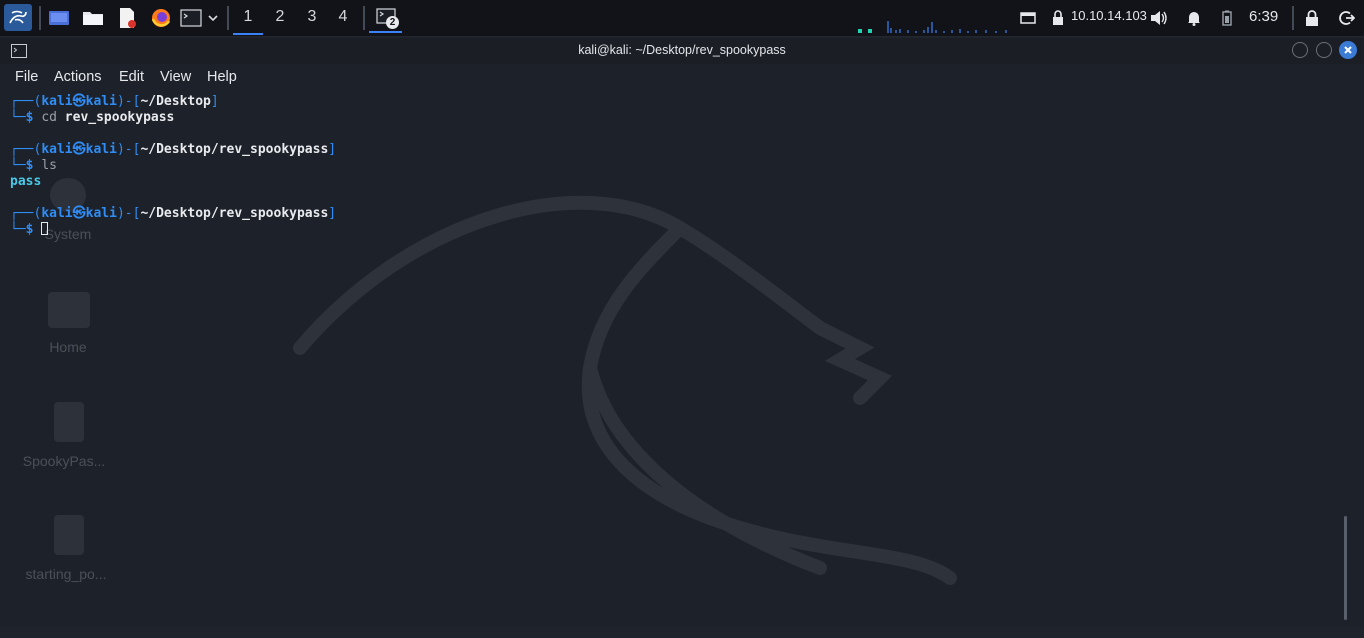 The image size is (1364, 638). I want to click on window-count-badge: 2, so click(392, 22).